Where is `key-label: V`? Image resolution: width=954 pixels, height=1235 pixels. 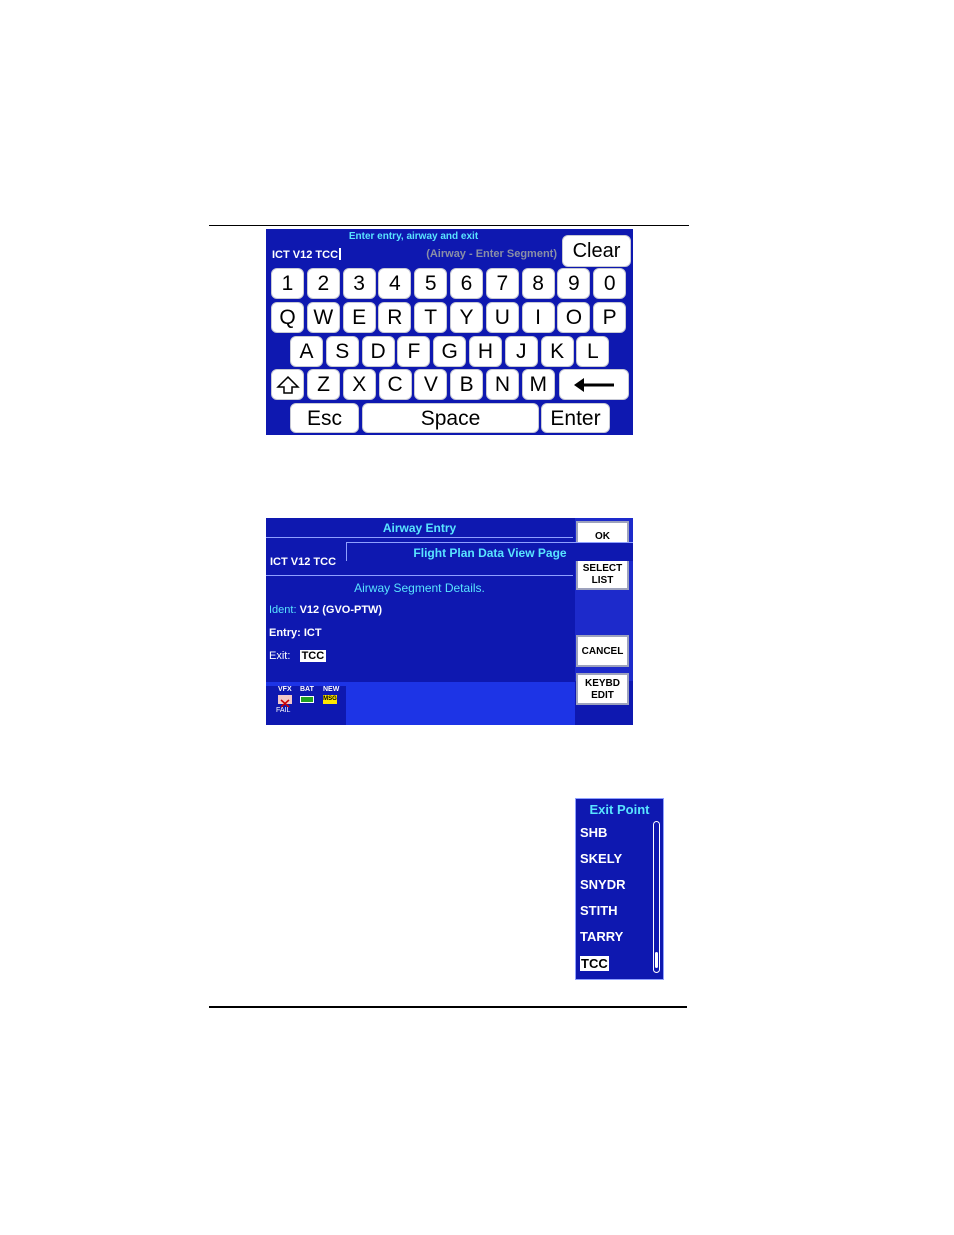 key-label: V is located at coordinates (430, 384).